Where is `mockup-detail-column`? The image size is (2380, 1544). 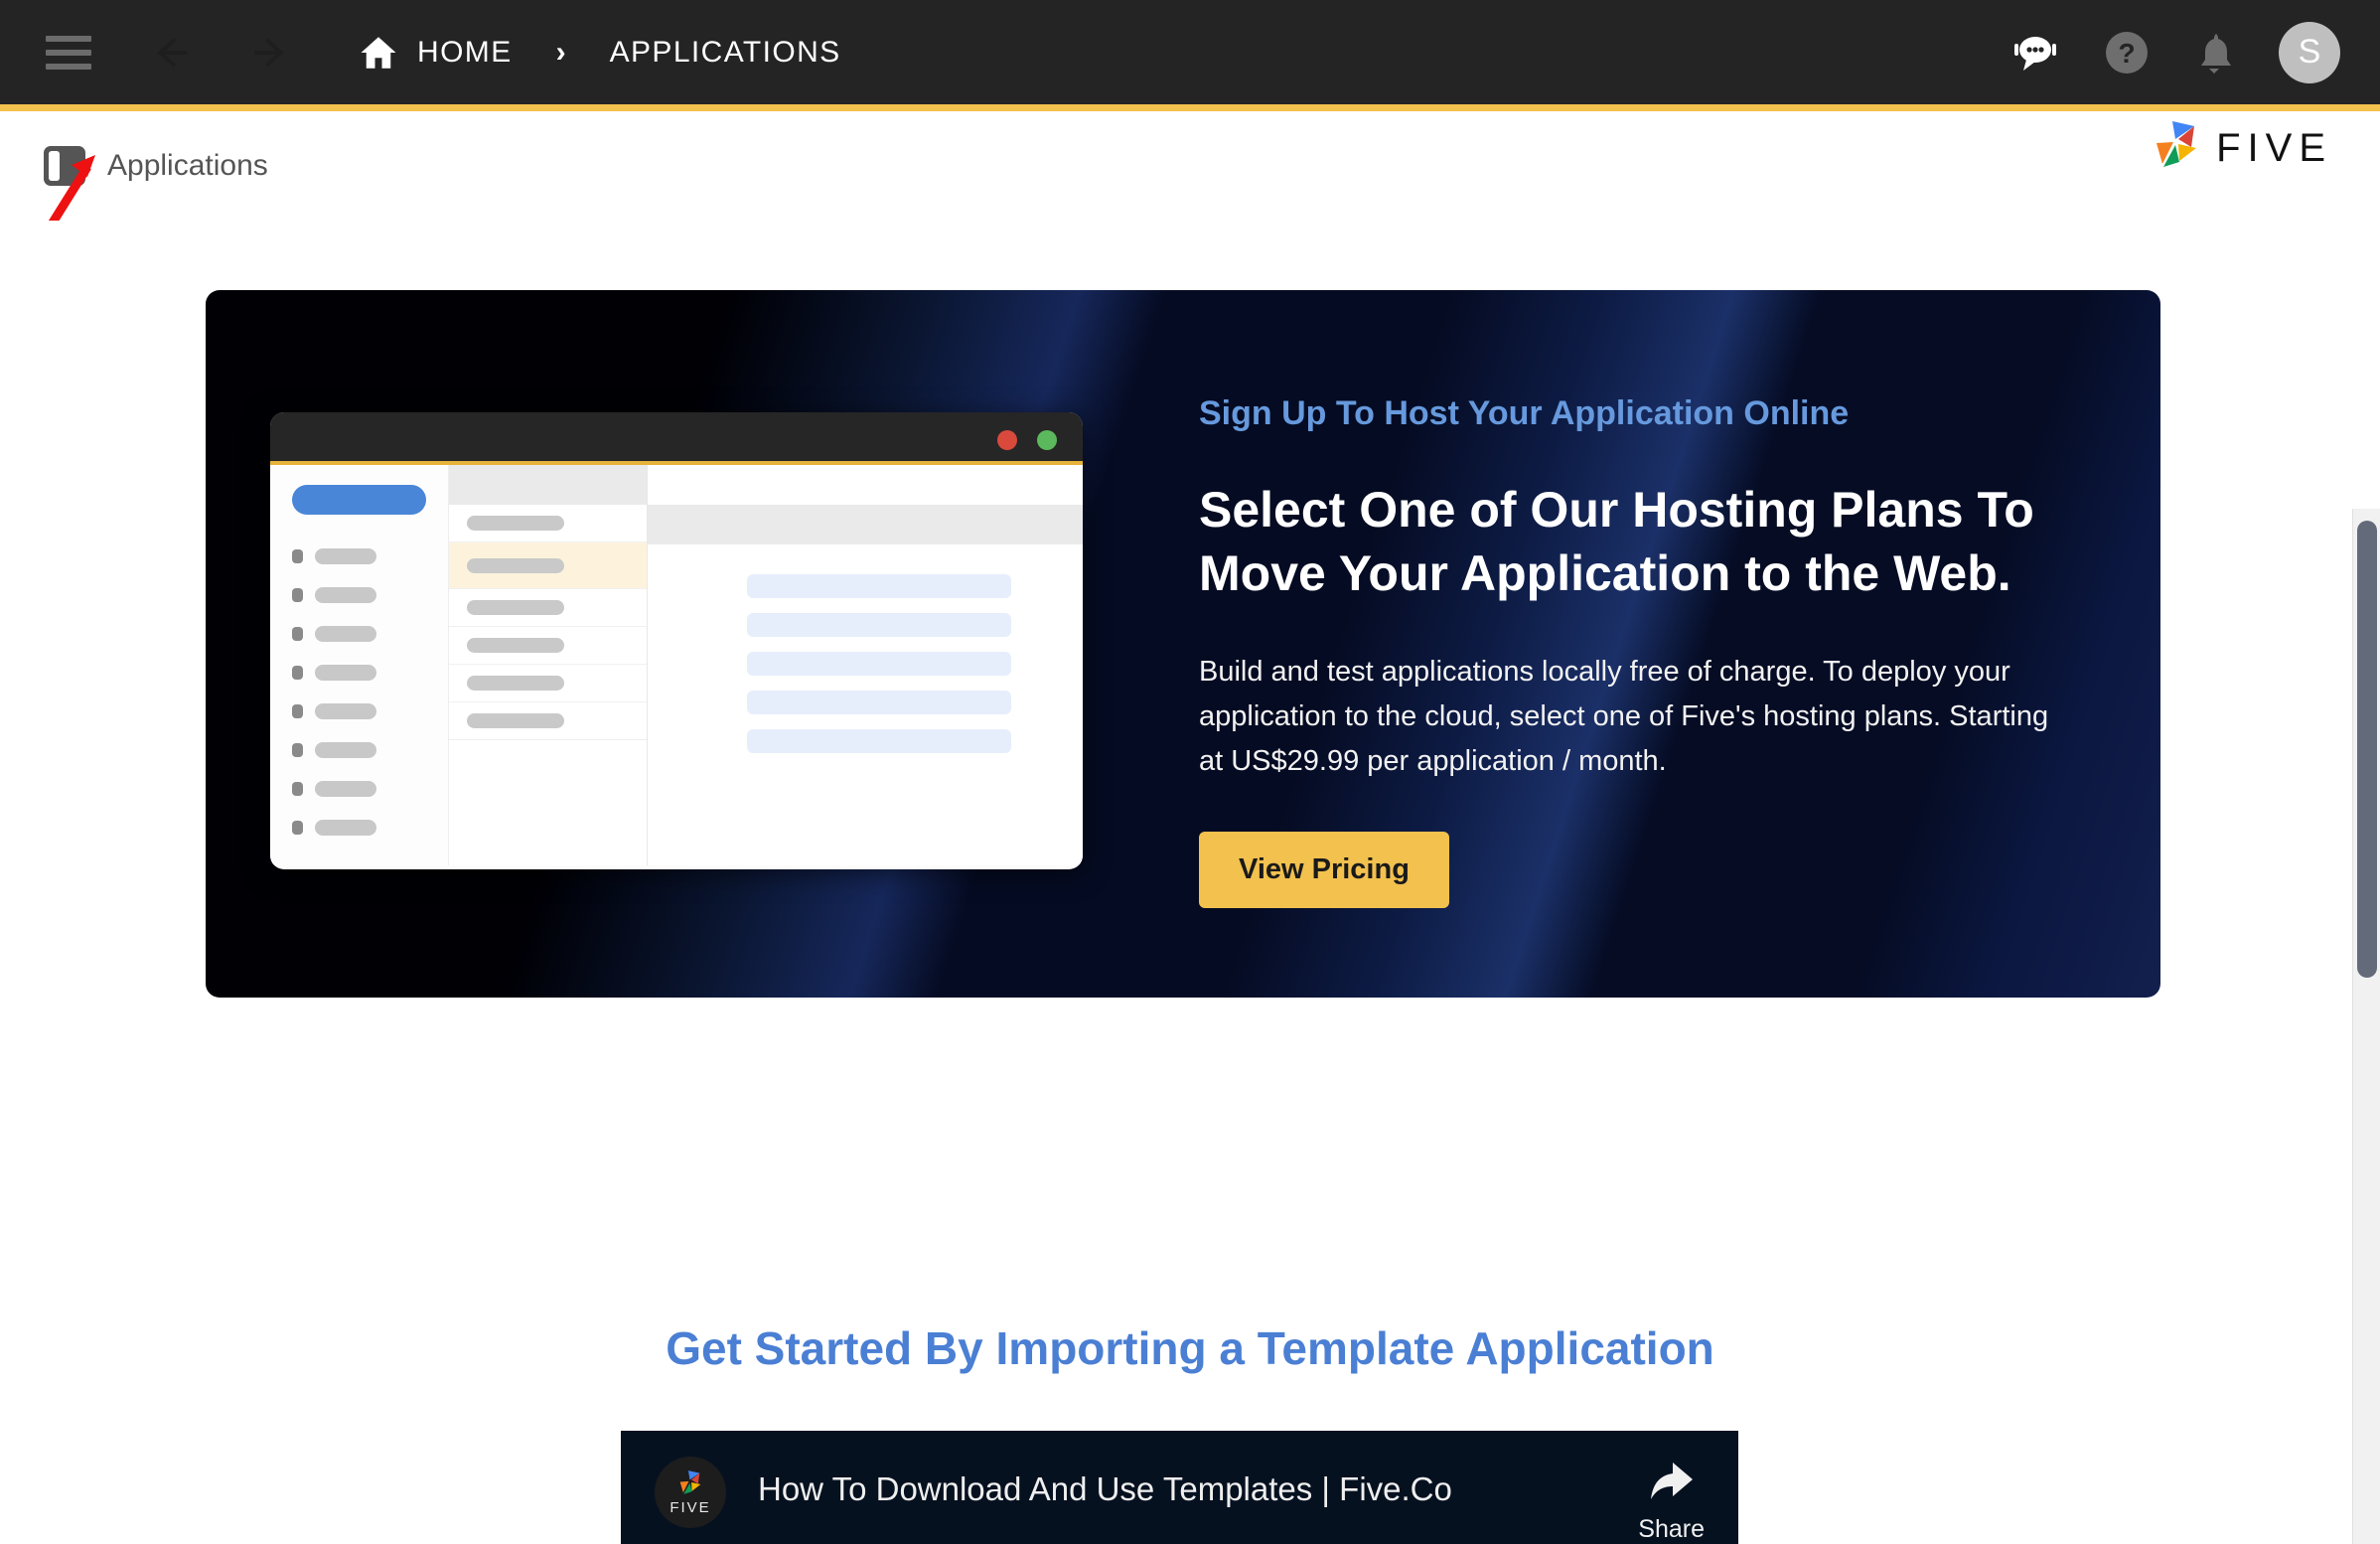 mockup-detail-column is located at coordinates (865, 665).